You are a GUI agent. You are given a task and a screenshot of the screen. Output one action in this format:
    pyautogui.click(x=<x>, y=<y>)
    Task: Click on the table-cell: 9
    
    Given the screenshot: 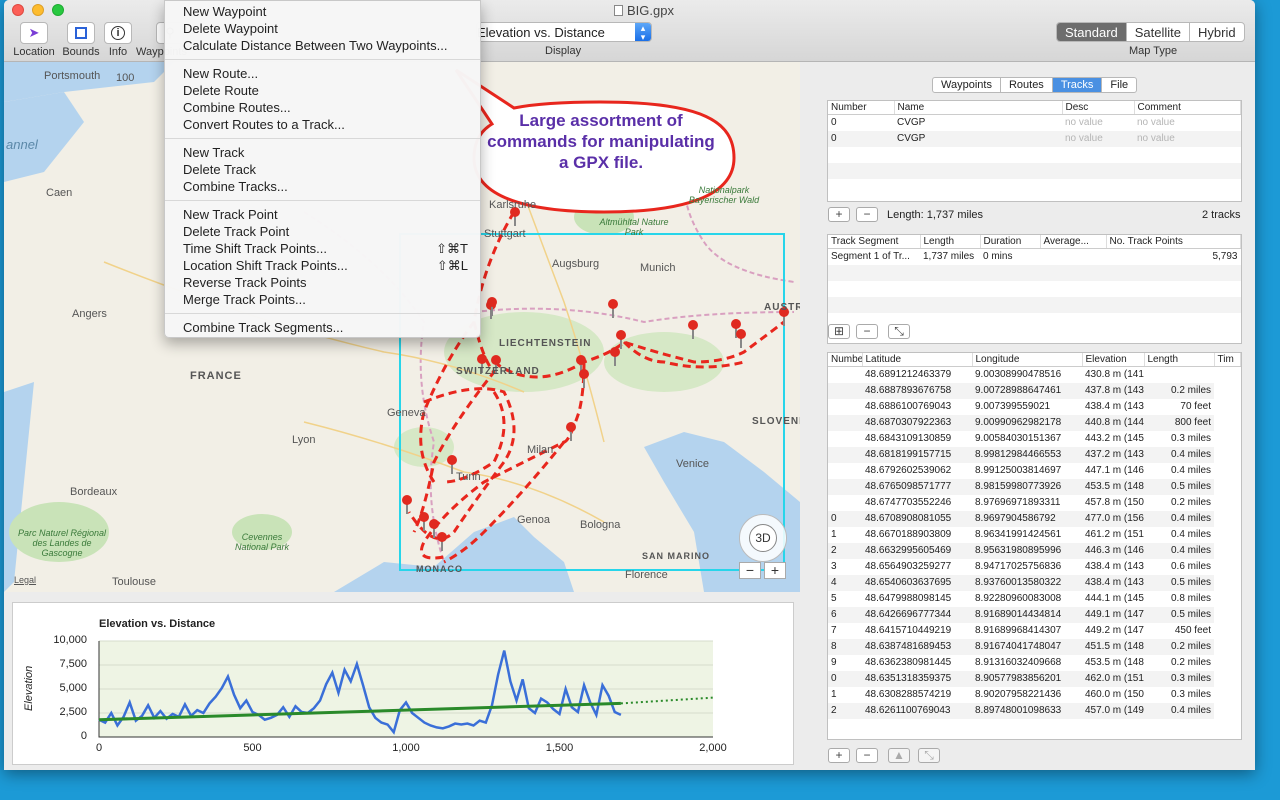 What is the action you would take?
    pyautogui.click(x=834, y=662)
    